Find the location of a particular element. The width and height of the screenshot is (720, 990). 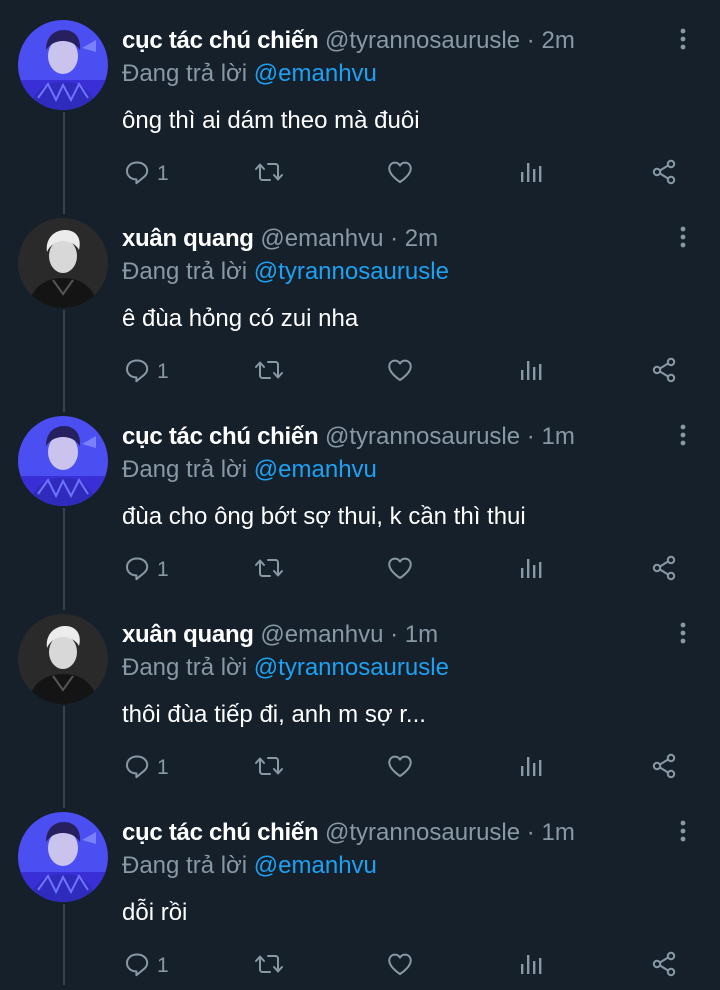

tweet-header: cục tác chú chiến @tyrannosaurusle · 2m is located at coordinates (348, 41).